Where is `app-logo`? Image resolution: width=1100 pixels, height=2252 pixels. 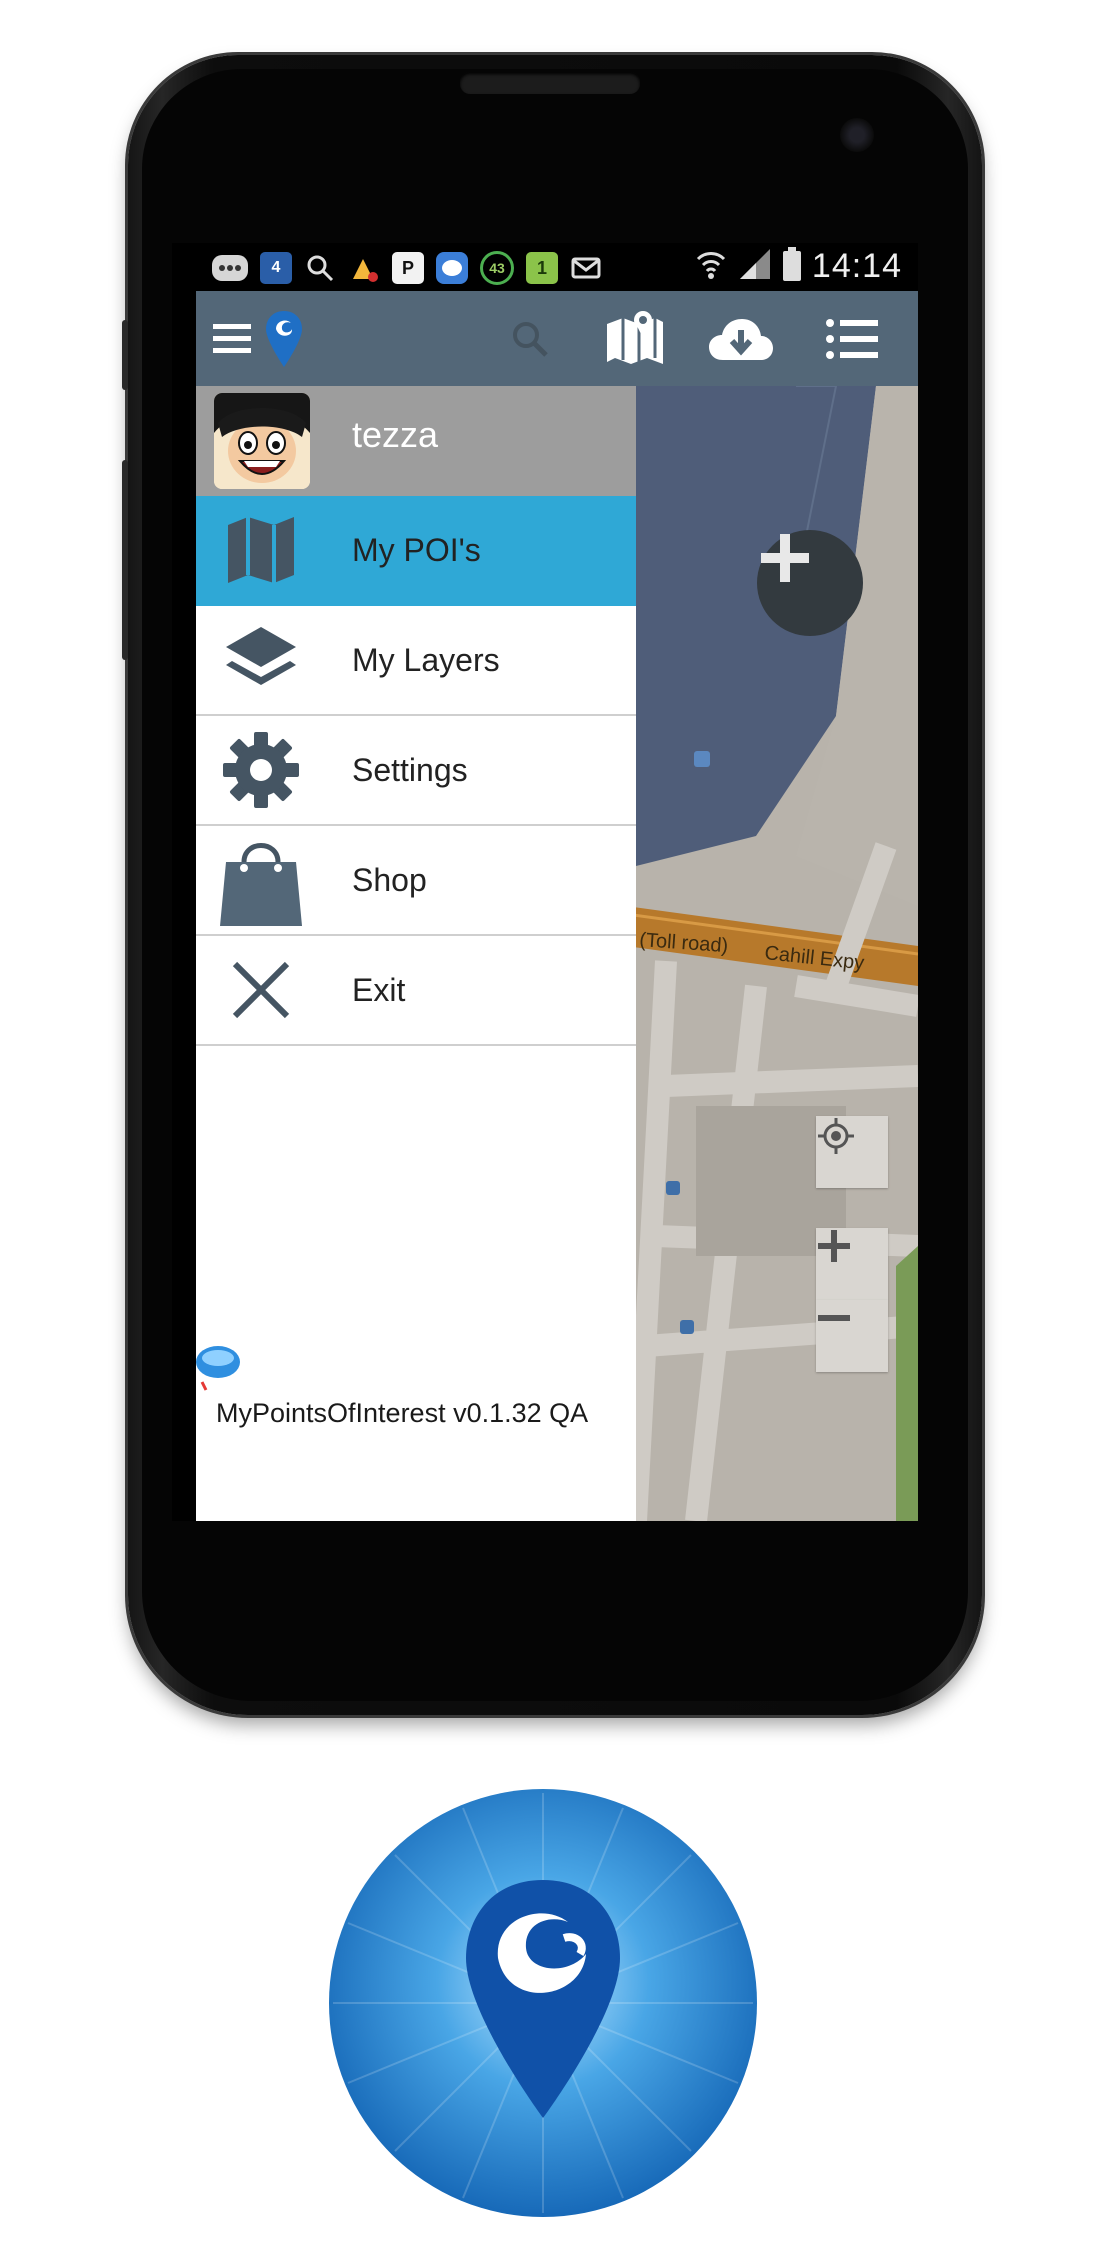 app-logo is located at coordinates (543, 2003).